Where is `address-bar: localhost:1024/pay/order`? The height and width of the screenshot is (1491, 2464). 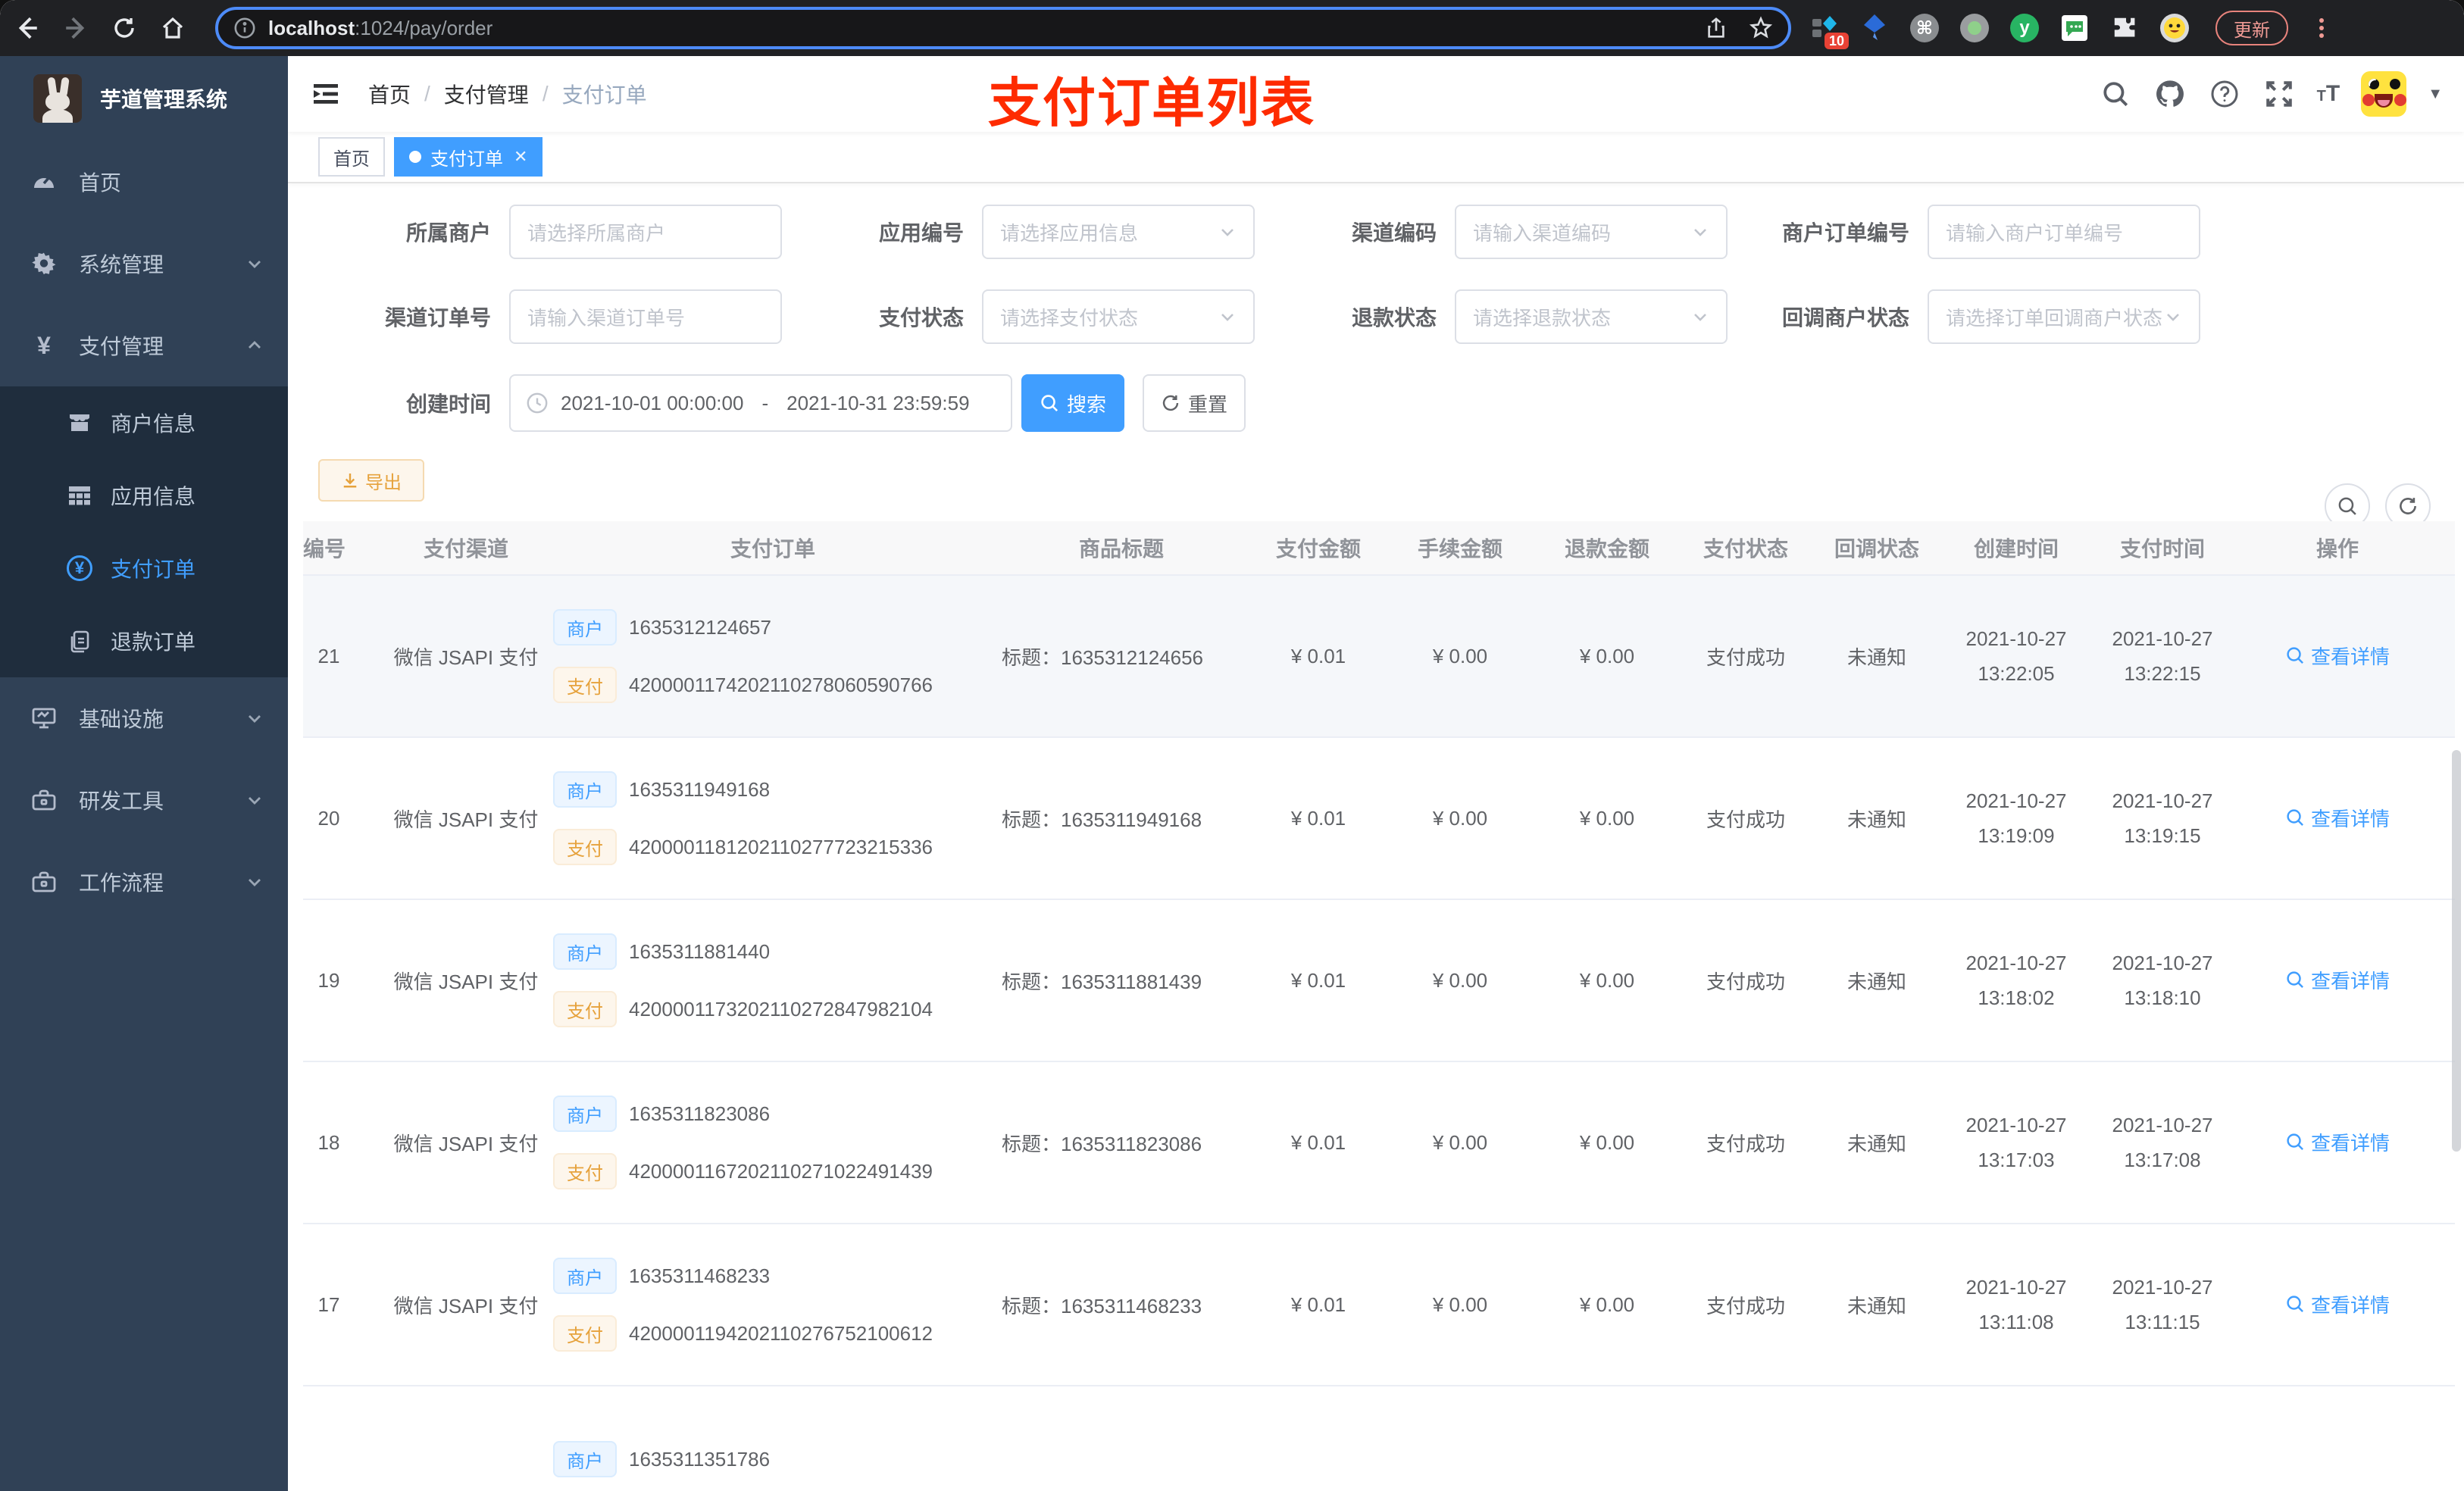 address-bar: localhost:1024/pay/order is located at coordinates (1003, 28).